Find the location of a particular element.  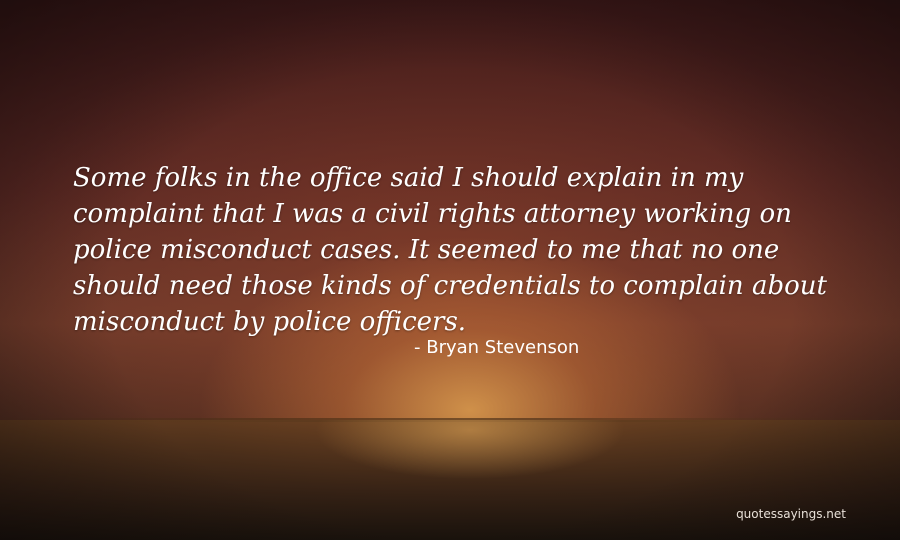

quote-author: - Bryan Stevenson is located at coordinates (497, 347).